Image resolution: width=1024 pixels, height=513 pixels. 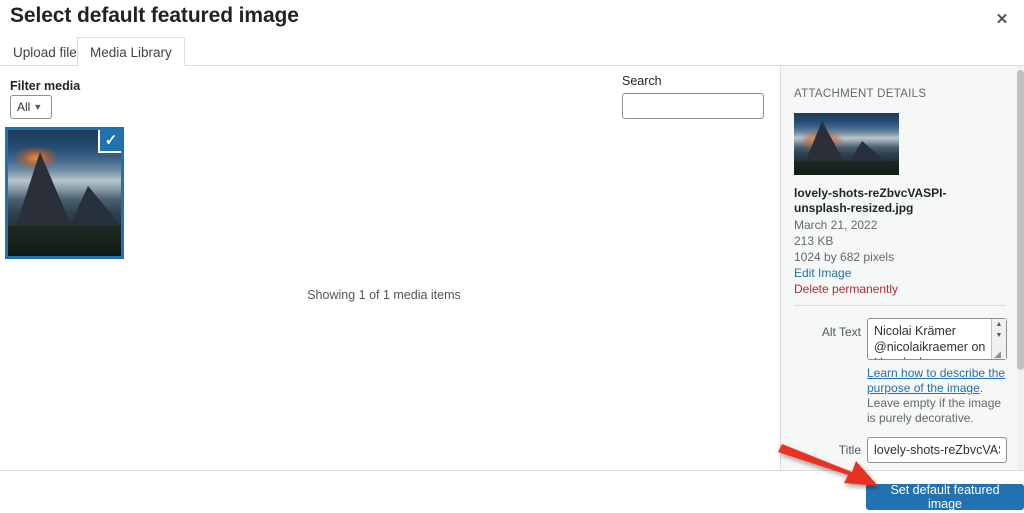 I want to click on chevron-down-icon: ▼, so click(x=38, y=106).